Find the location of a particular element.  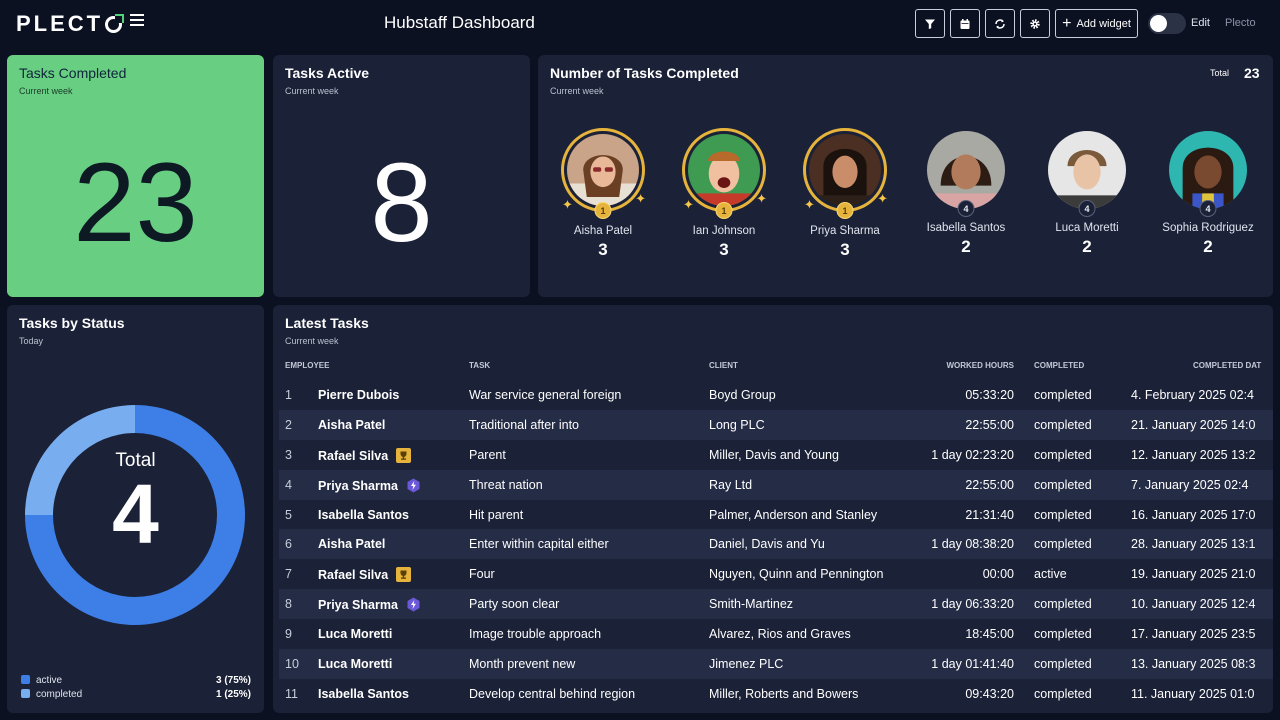

add-widget-label: Add widget is located at coordinates (1103, 23).